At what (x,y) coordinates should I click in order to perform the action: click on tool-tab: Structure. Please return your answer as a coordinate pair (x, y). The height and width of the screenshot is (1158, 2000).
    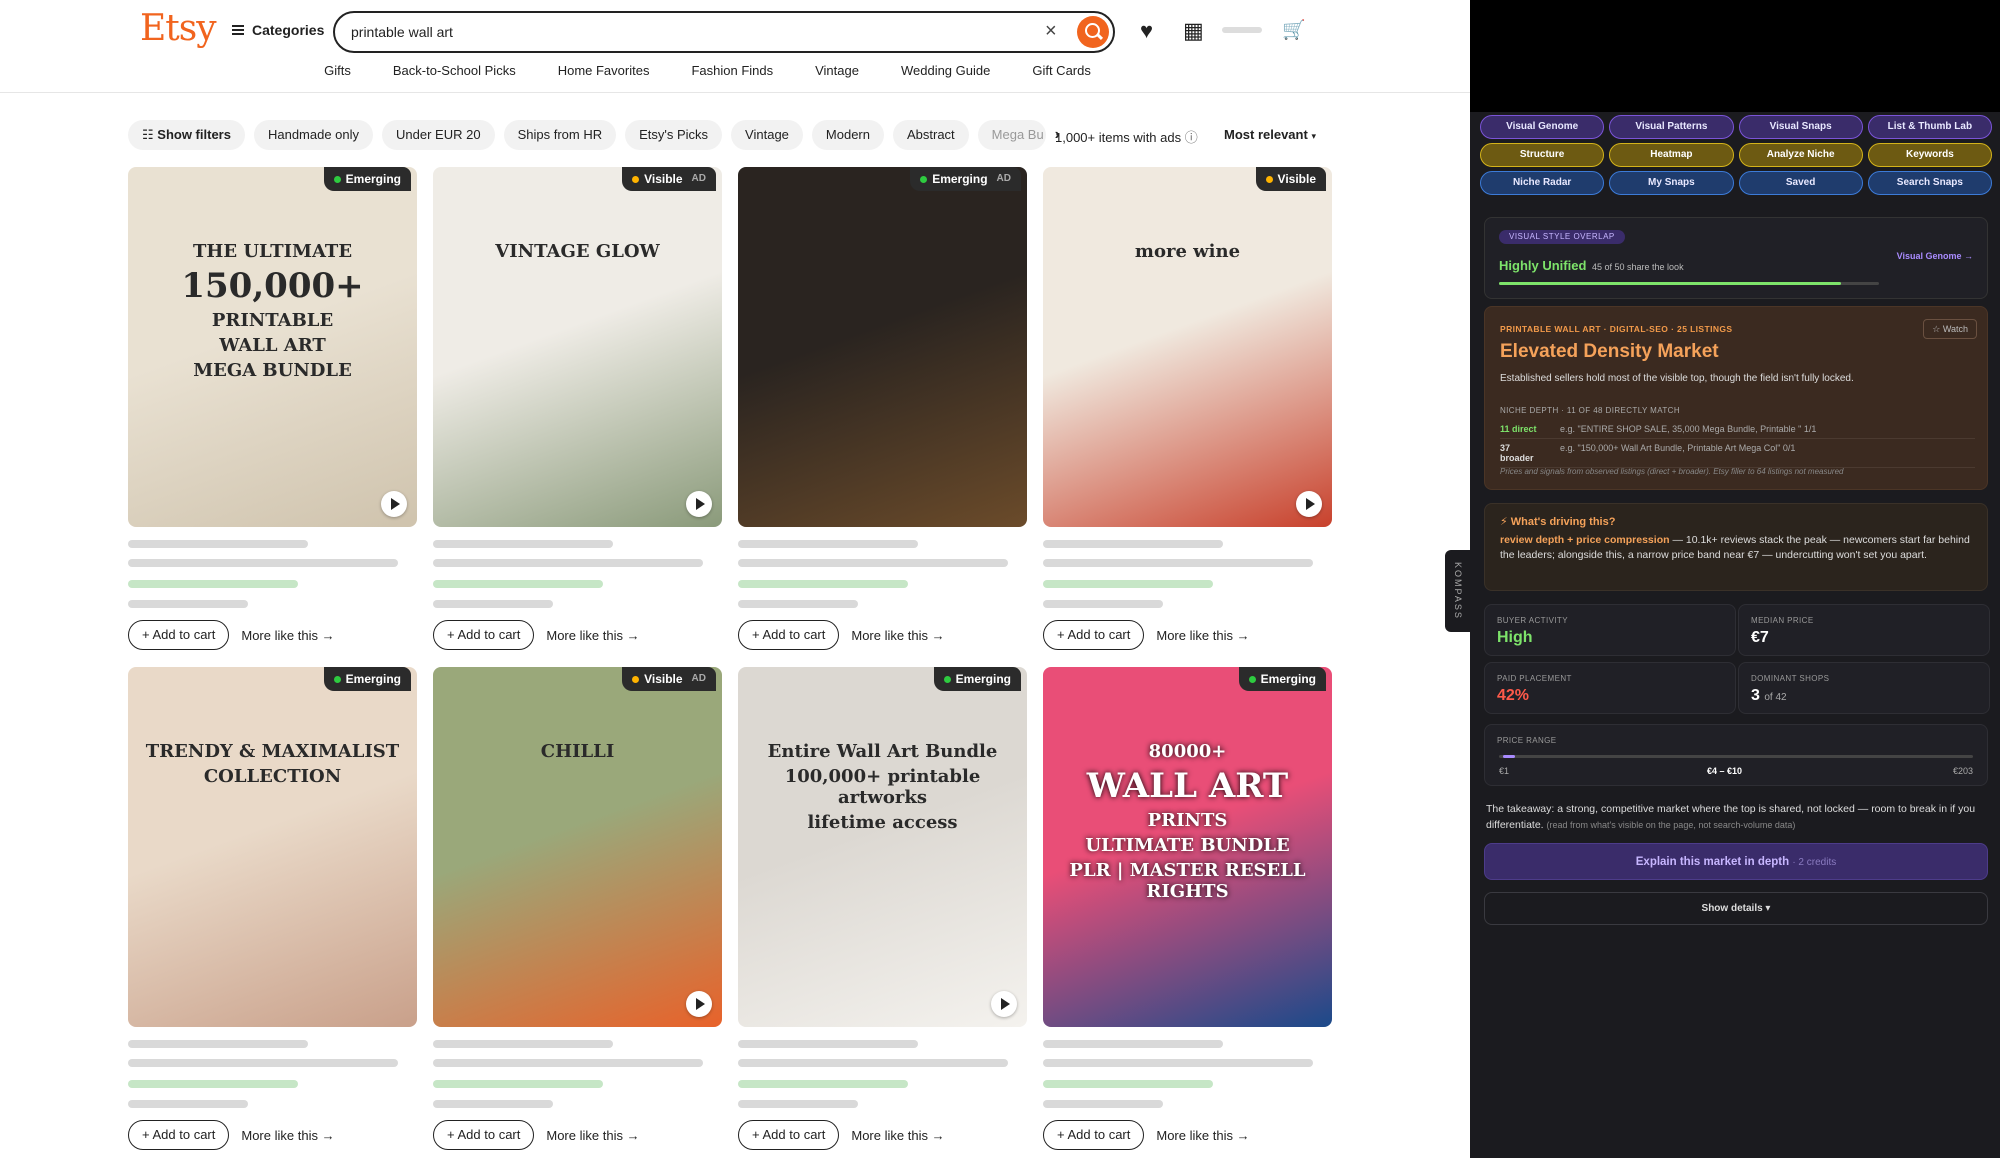
    Looking at the image, I should click on (1542, 155).